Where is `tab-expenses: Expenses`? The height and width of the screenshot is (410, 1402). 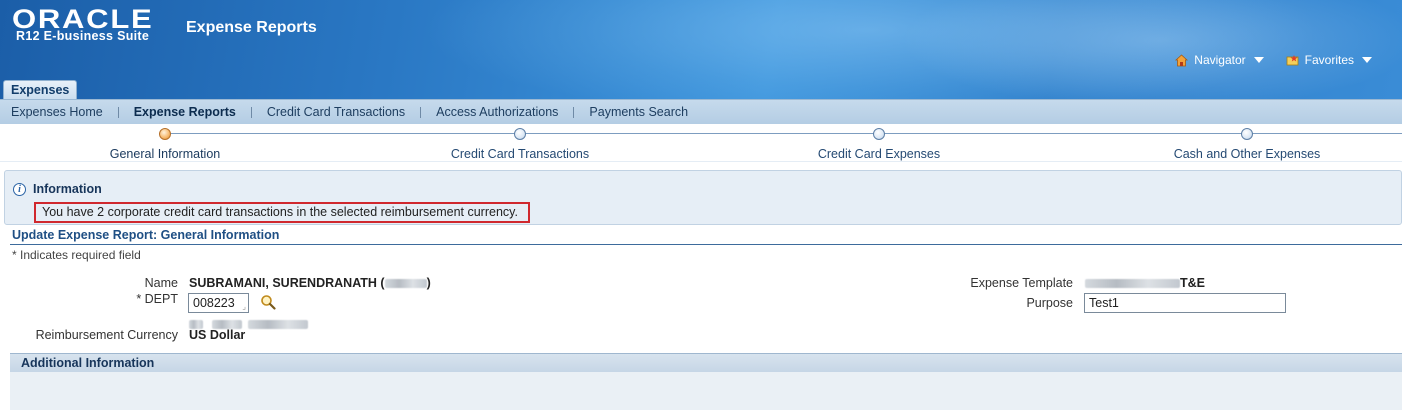 tab-expenses: Expenses is located at coordinates (40, 89).